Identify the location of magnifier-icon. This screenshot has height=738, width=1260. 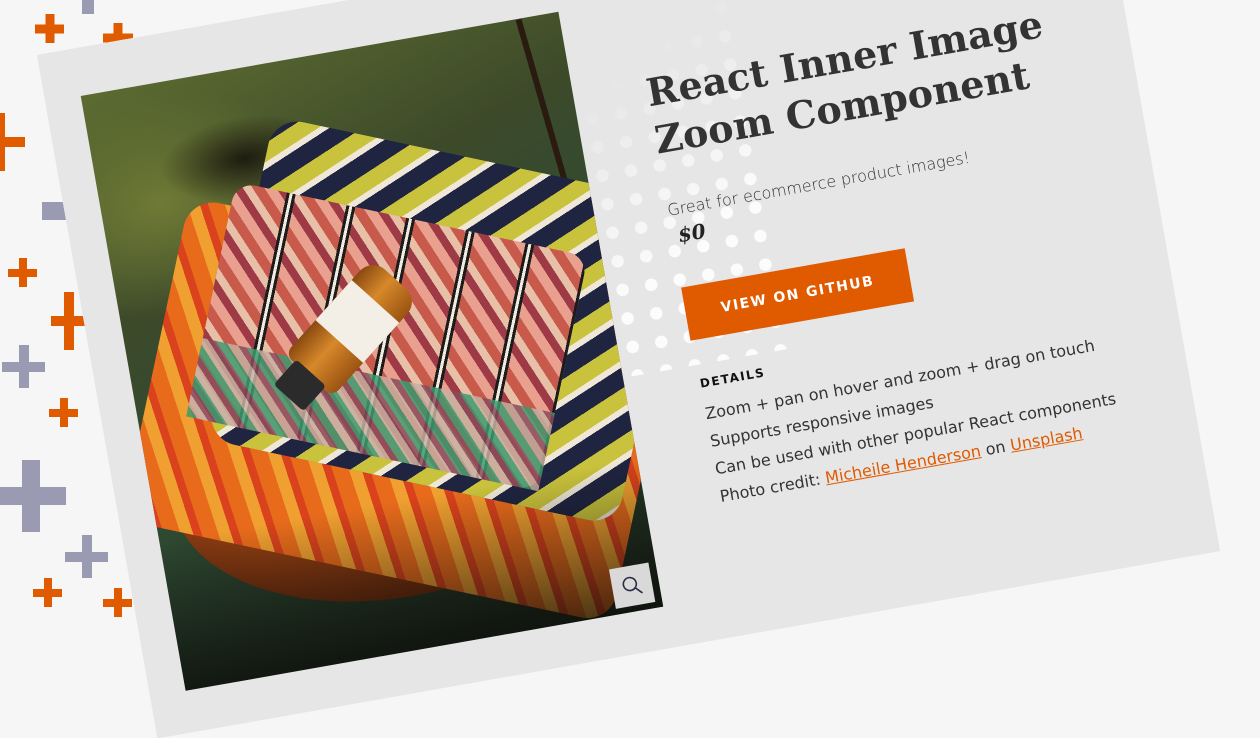
(632, 584).